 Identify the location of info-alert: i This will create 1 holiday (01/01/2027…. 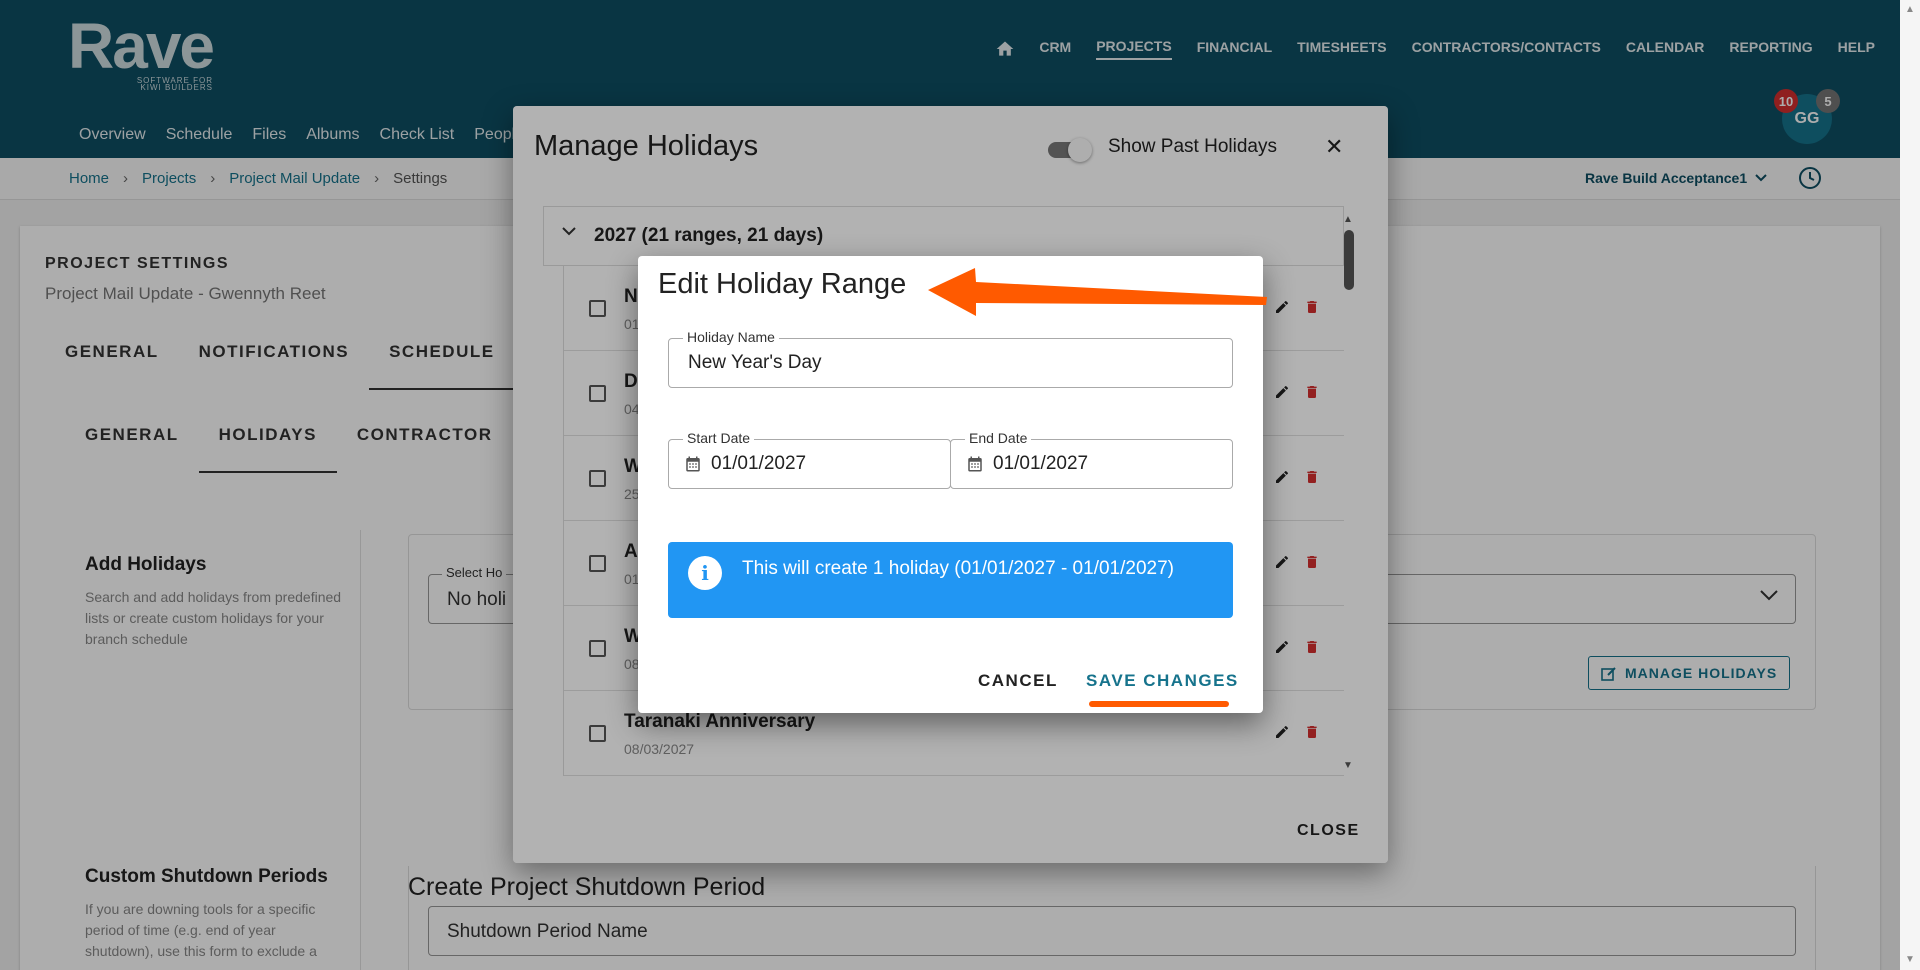
(950, 580).